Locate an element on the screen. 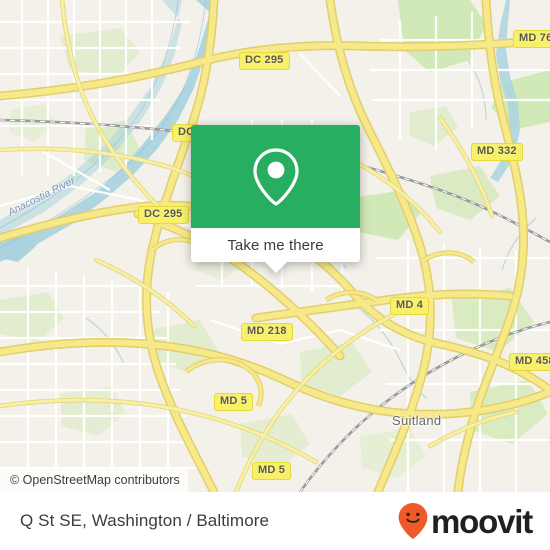  road-shield: MD 332 is located at coordinates (497, 152).